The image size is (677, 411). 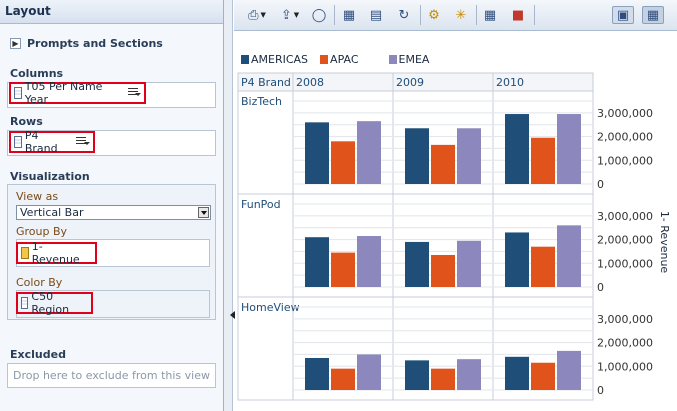 I want to click on bar-homeview-2010-emea, so click(x=569, y=370).